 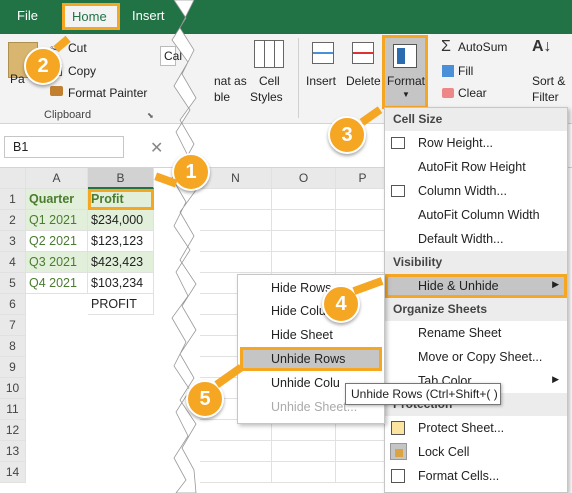 What do you see at coordinates (321, 81) in the screenshot?
I see `insert-button: Insert` at bounding box center [321, 81].